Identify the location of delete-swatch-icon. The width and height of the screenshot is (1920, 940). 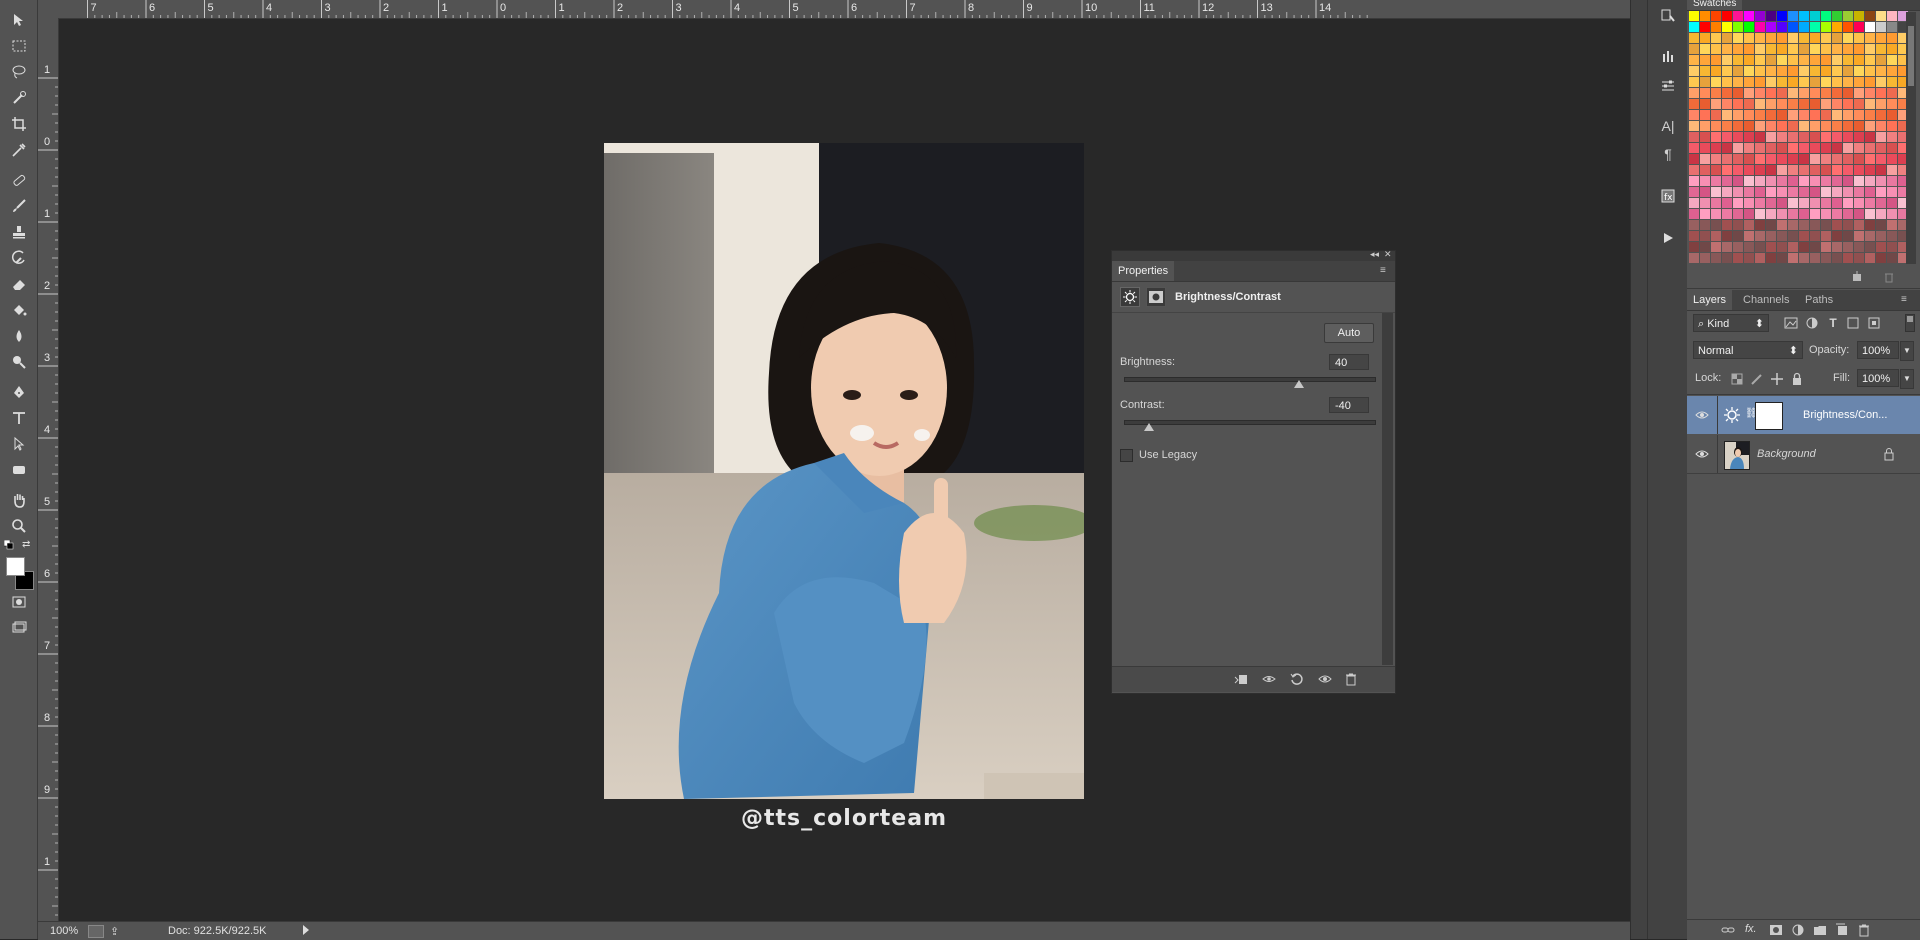
(1889, 277).